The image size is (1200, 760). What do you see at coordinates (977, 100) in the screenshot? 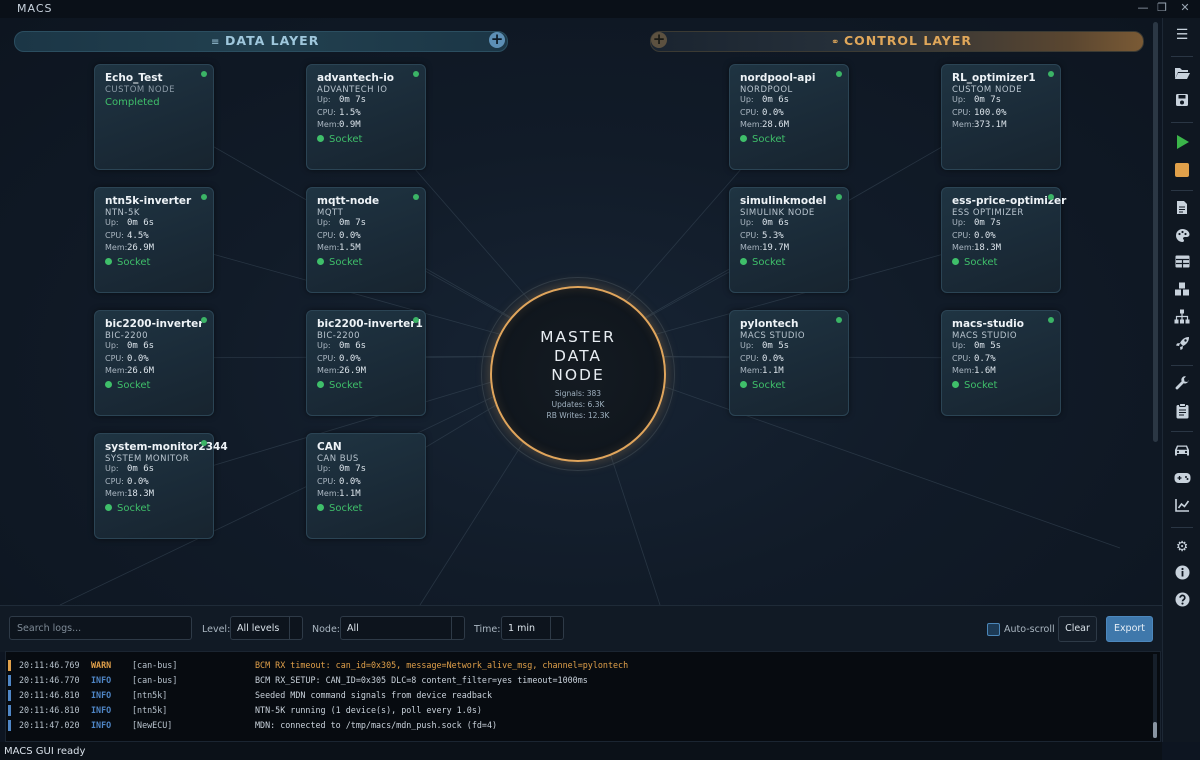
I see `stat-up: Up: 0m 7s` at bounding box center [977, 100].